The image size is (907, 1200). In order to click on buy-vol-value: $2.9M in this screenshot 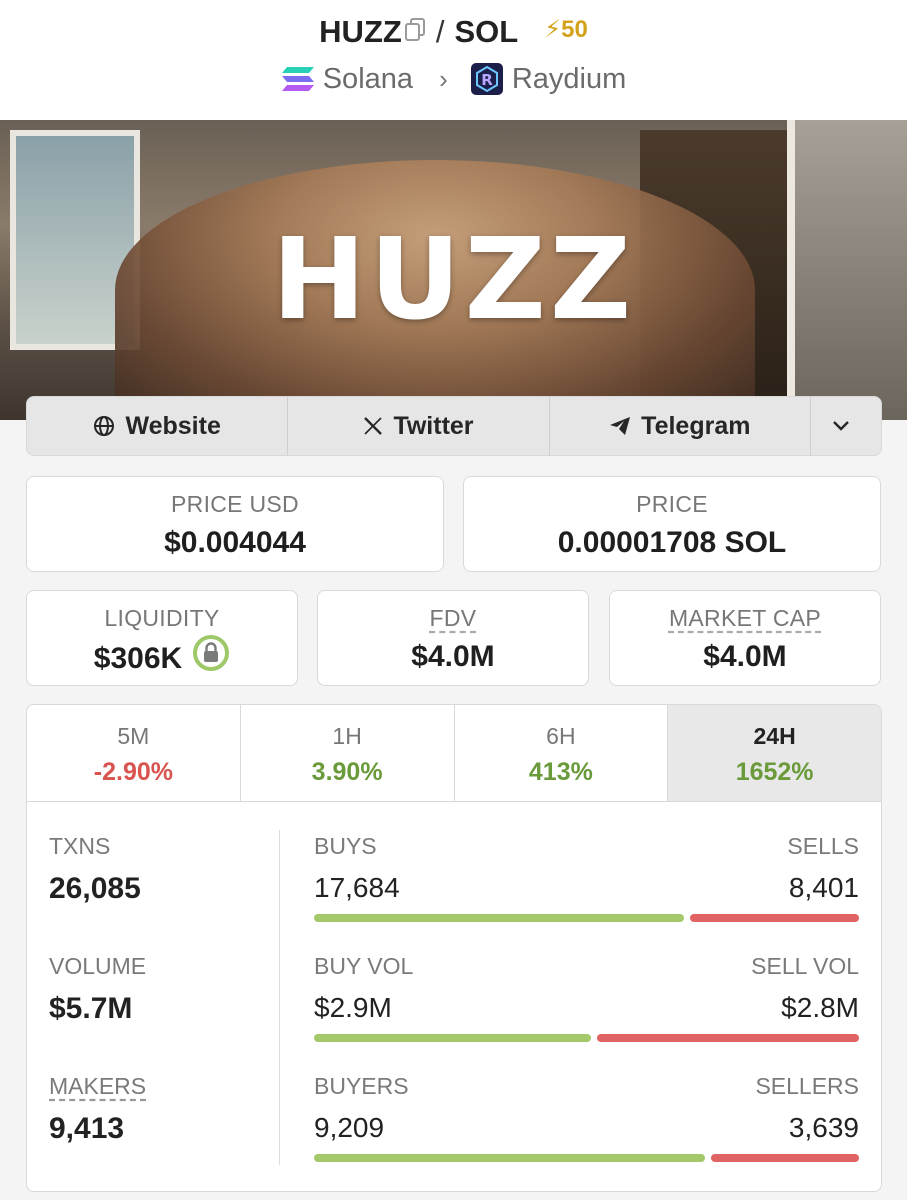, I will do `click(353, 1007)`.